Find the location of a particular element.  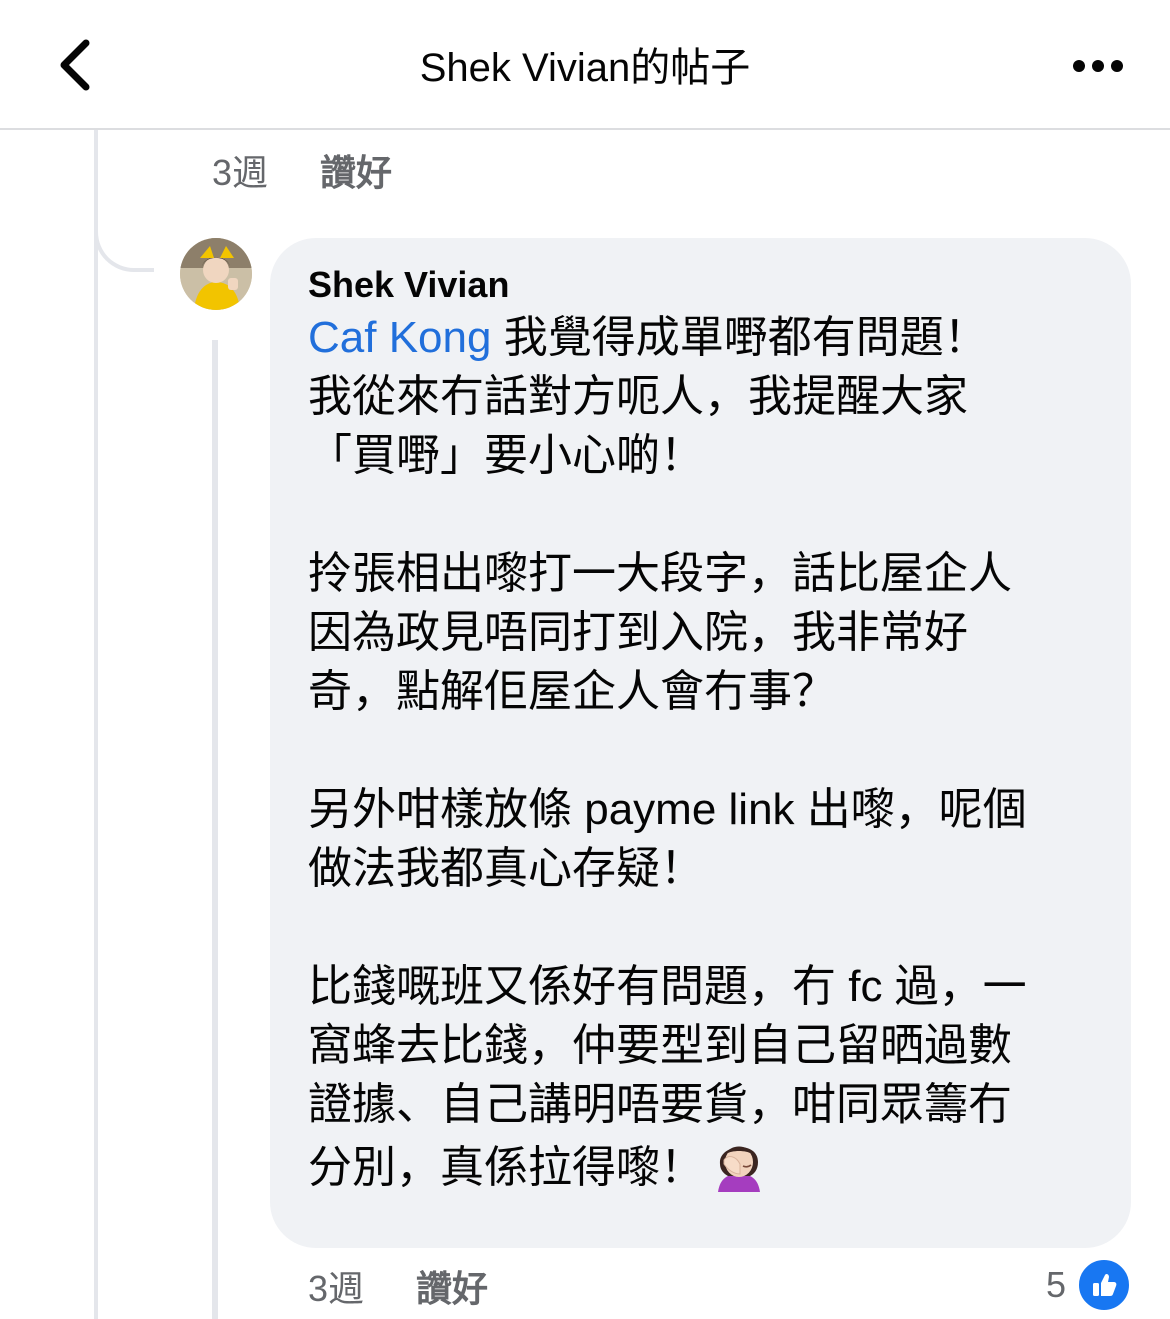

top-header: Shek Vivian的帖子 is located at coordinates (585, 65).